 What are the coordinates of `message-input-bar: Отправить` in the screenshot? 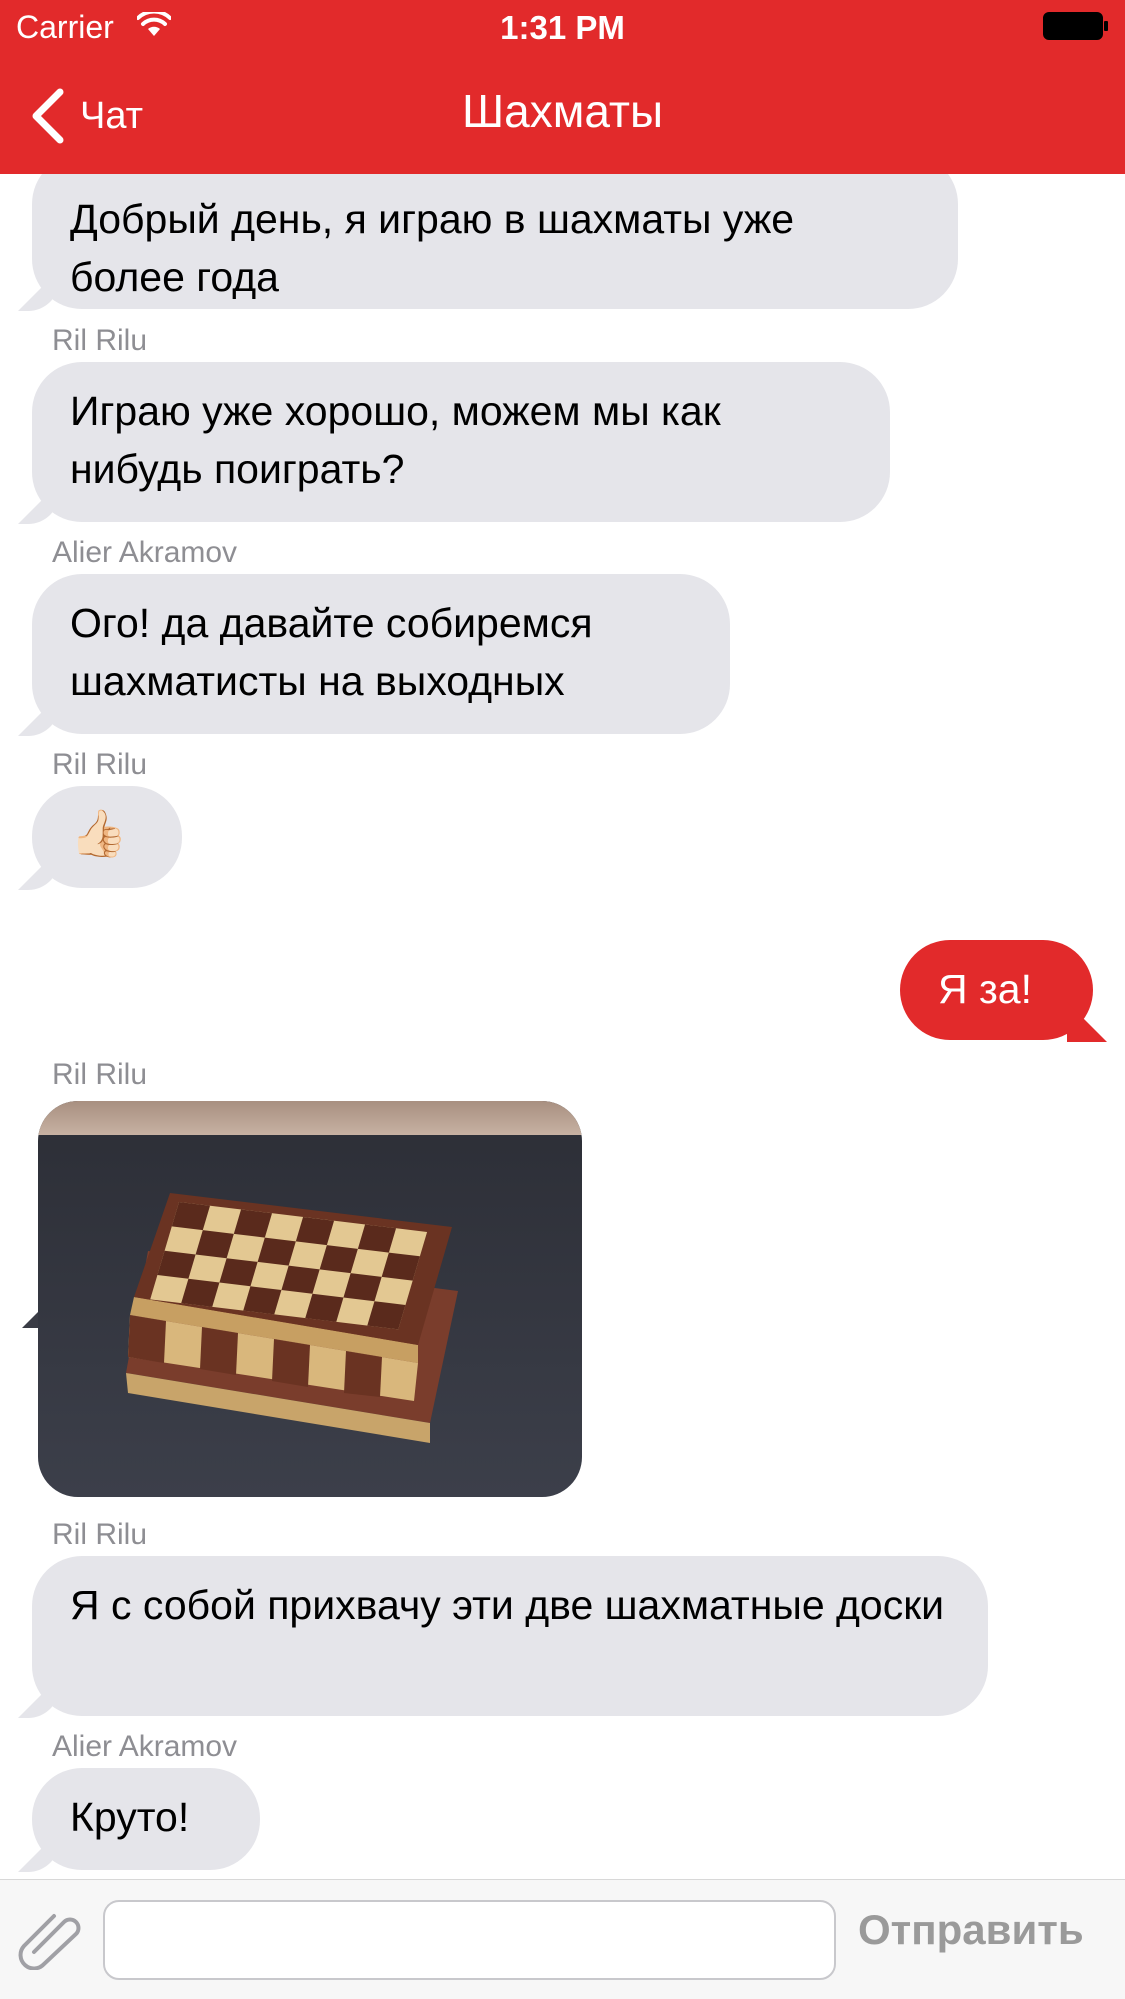 It's located at (562, 1939).